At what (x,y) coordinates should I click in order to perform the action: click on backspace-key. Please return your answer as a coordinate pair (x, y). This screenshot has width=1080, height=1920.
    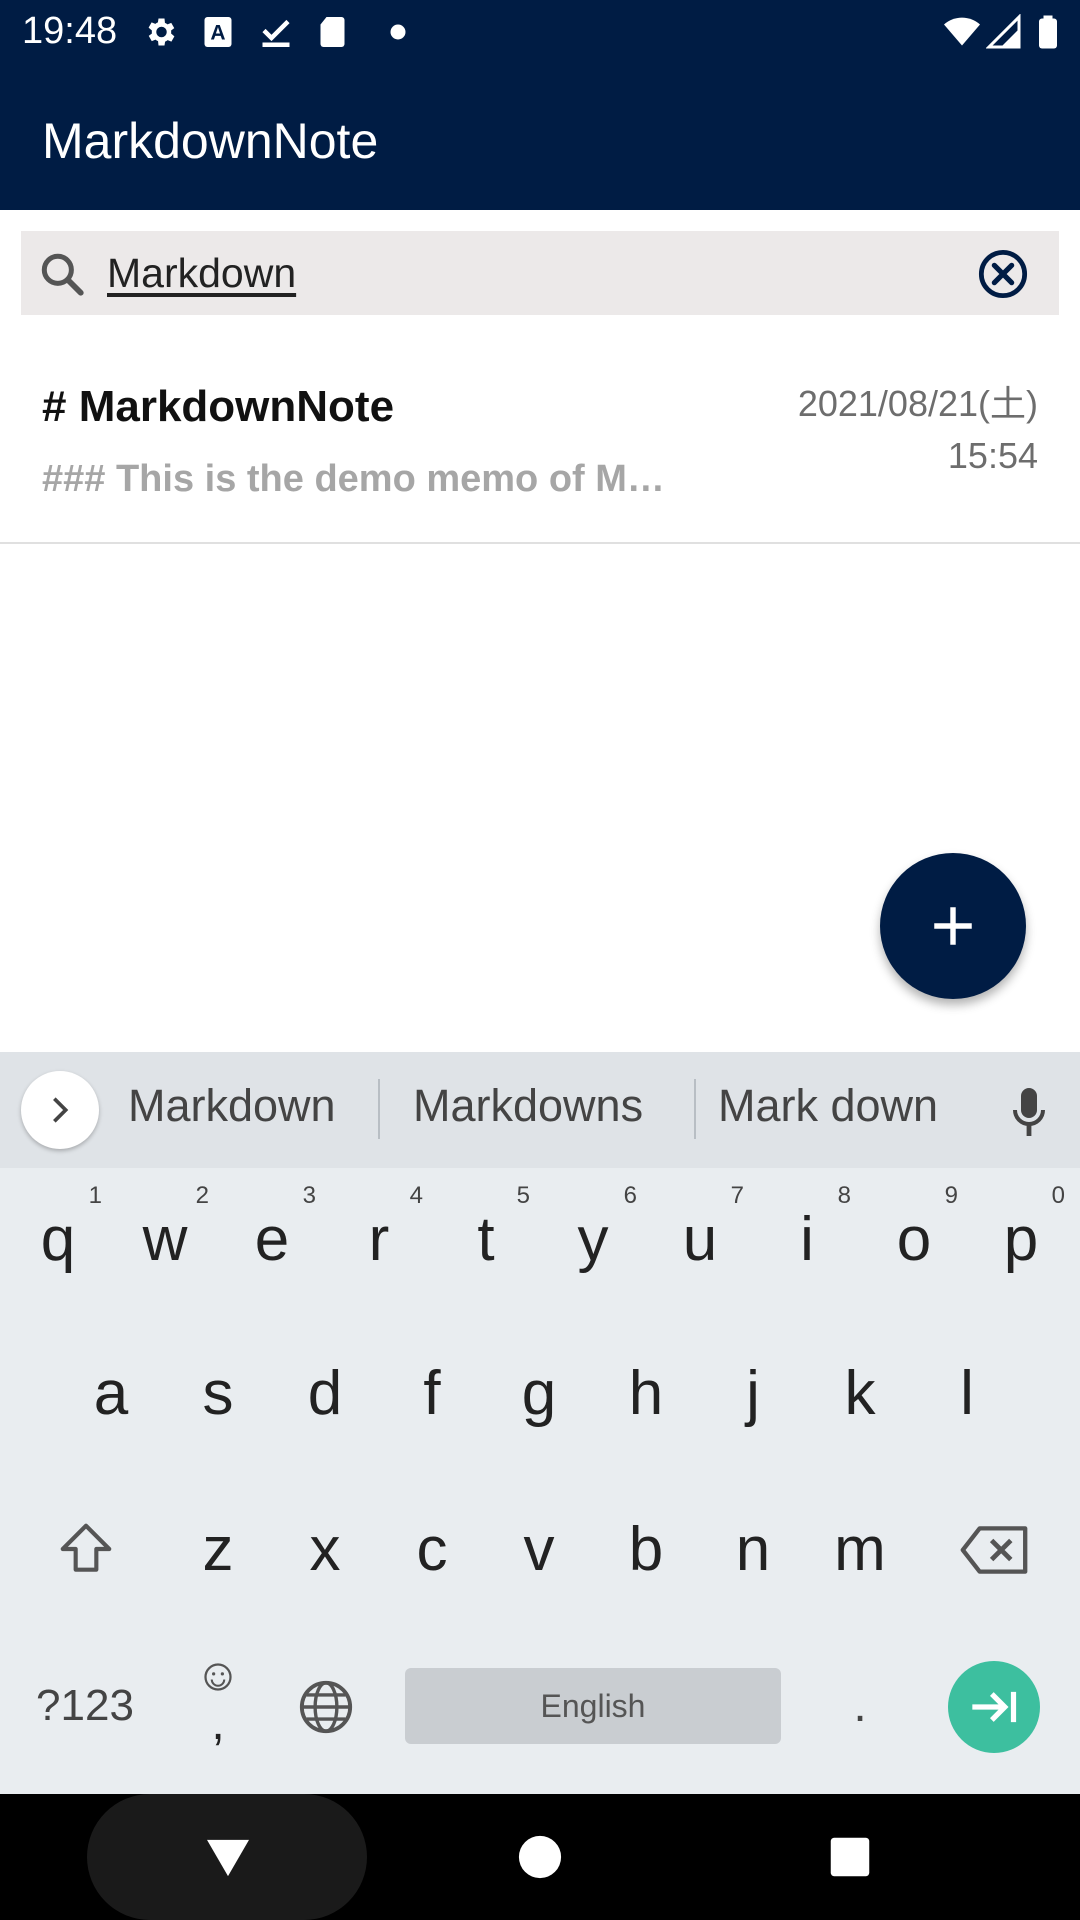
    Looking at the image, I should click on (994, 1550).